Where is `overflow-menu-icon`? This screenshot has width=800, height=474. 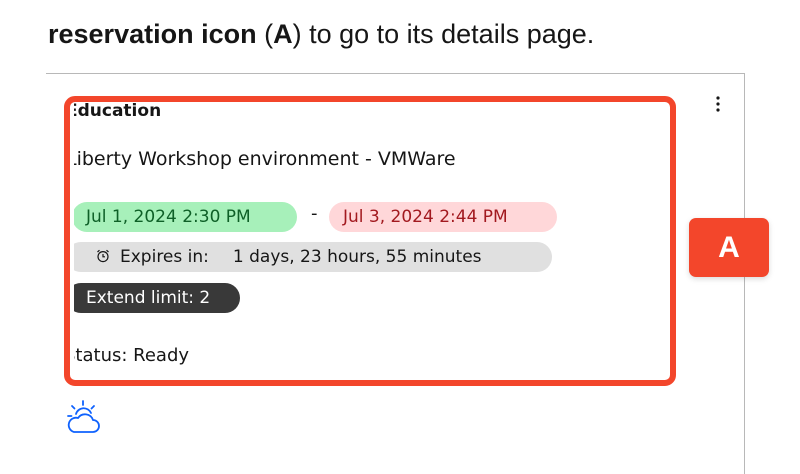
overflow-menu-icon is located at coordinates (718, 104).